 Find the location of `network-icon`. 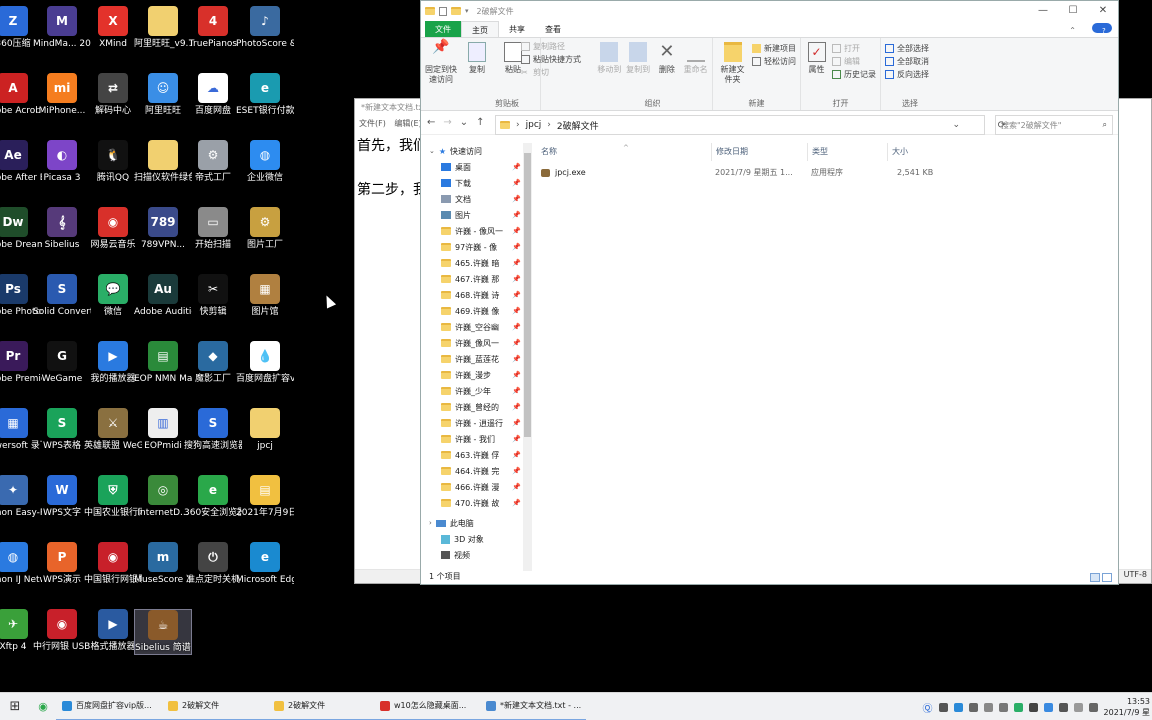

network-icon is located at coordinates (1078, 707).